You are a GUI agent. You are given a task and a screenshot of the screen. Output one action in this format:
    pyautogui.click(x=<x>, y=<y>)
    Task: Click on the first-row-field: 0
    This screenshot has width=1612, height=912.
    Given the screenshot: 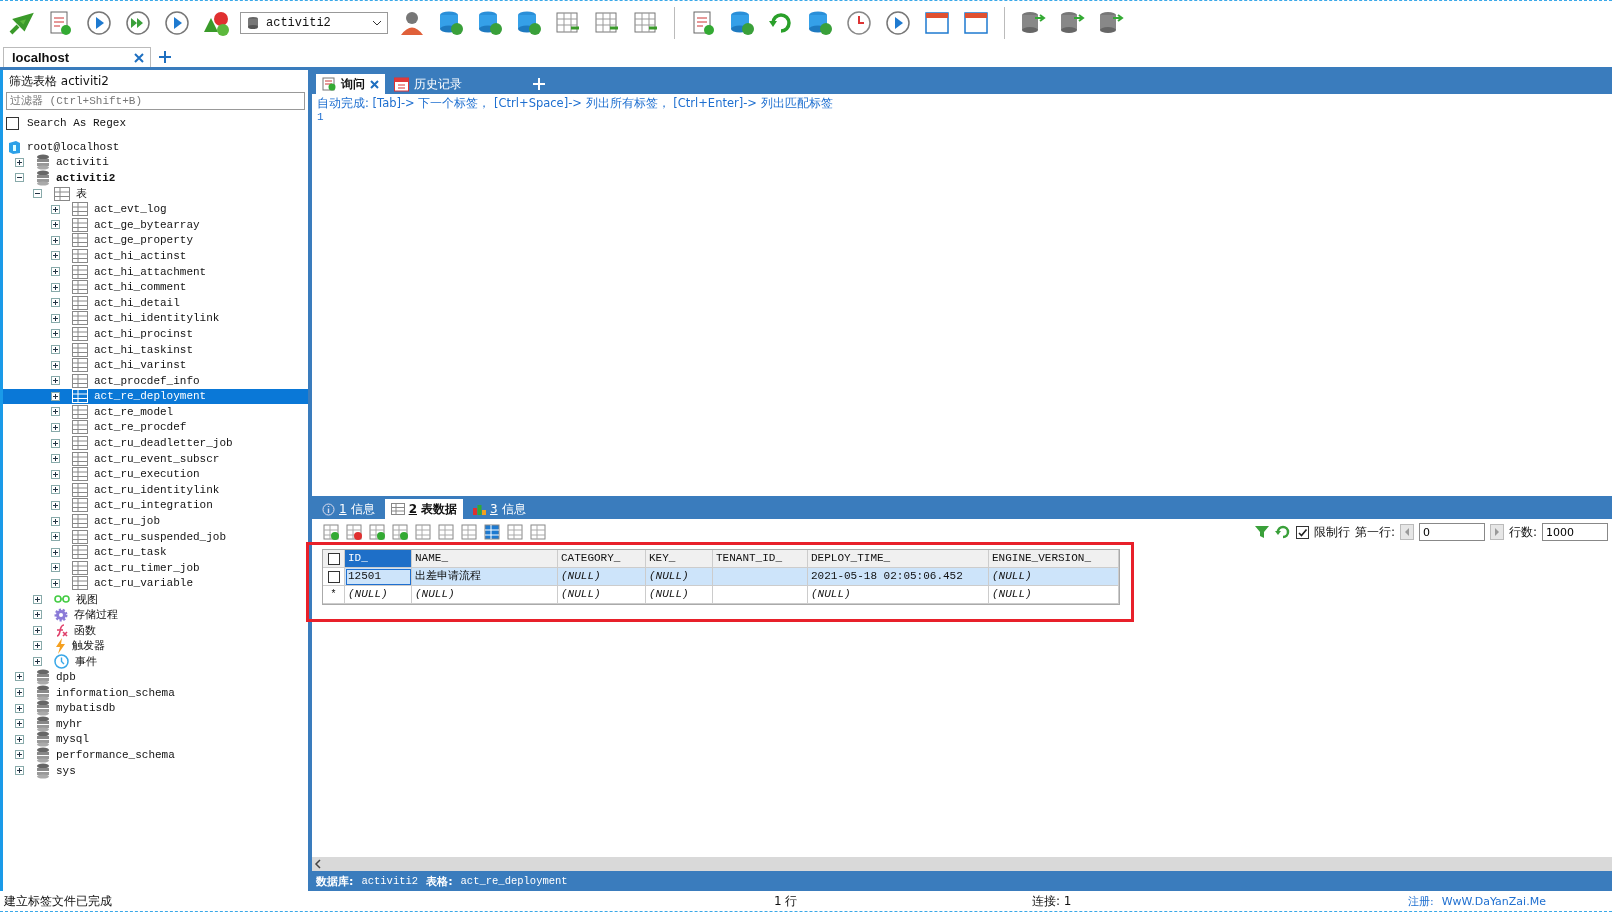 What is the action you would take?
    pyautogui.click(x=1451, y=532)
    